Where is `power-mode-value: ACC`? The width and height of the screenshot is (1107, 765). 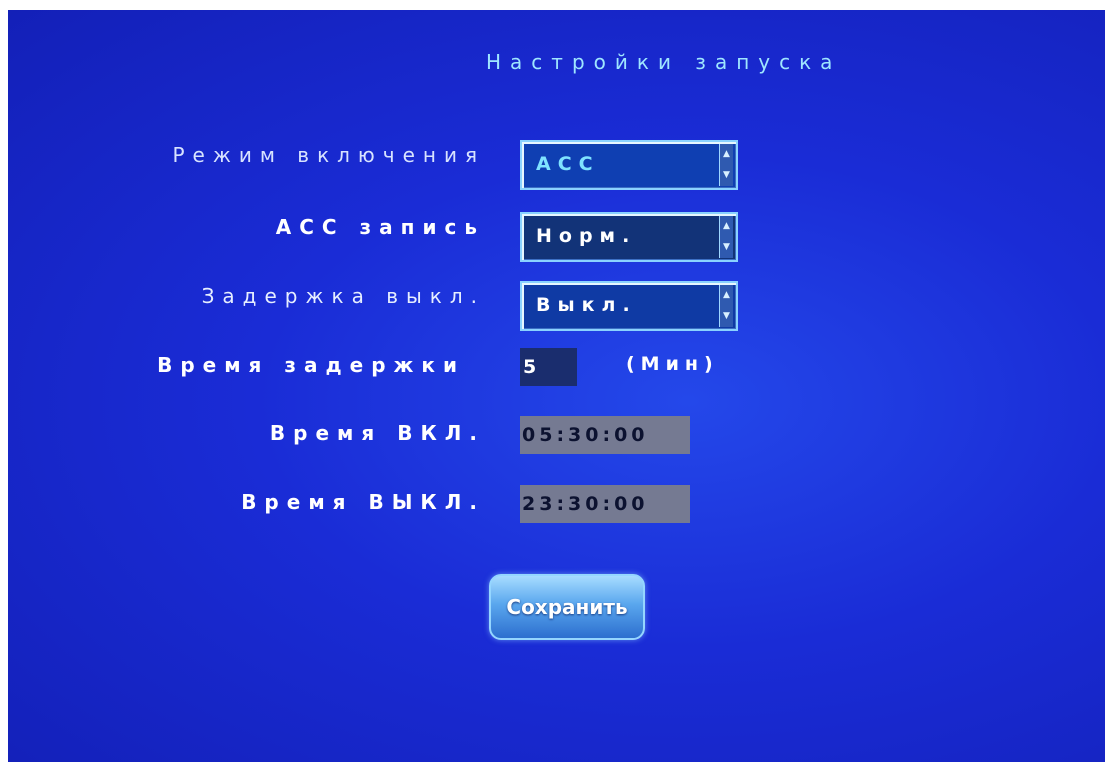 power-mode-value: ACC is located at coordinates (568, 164).